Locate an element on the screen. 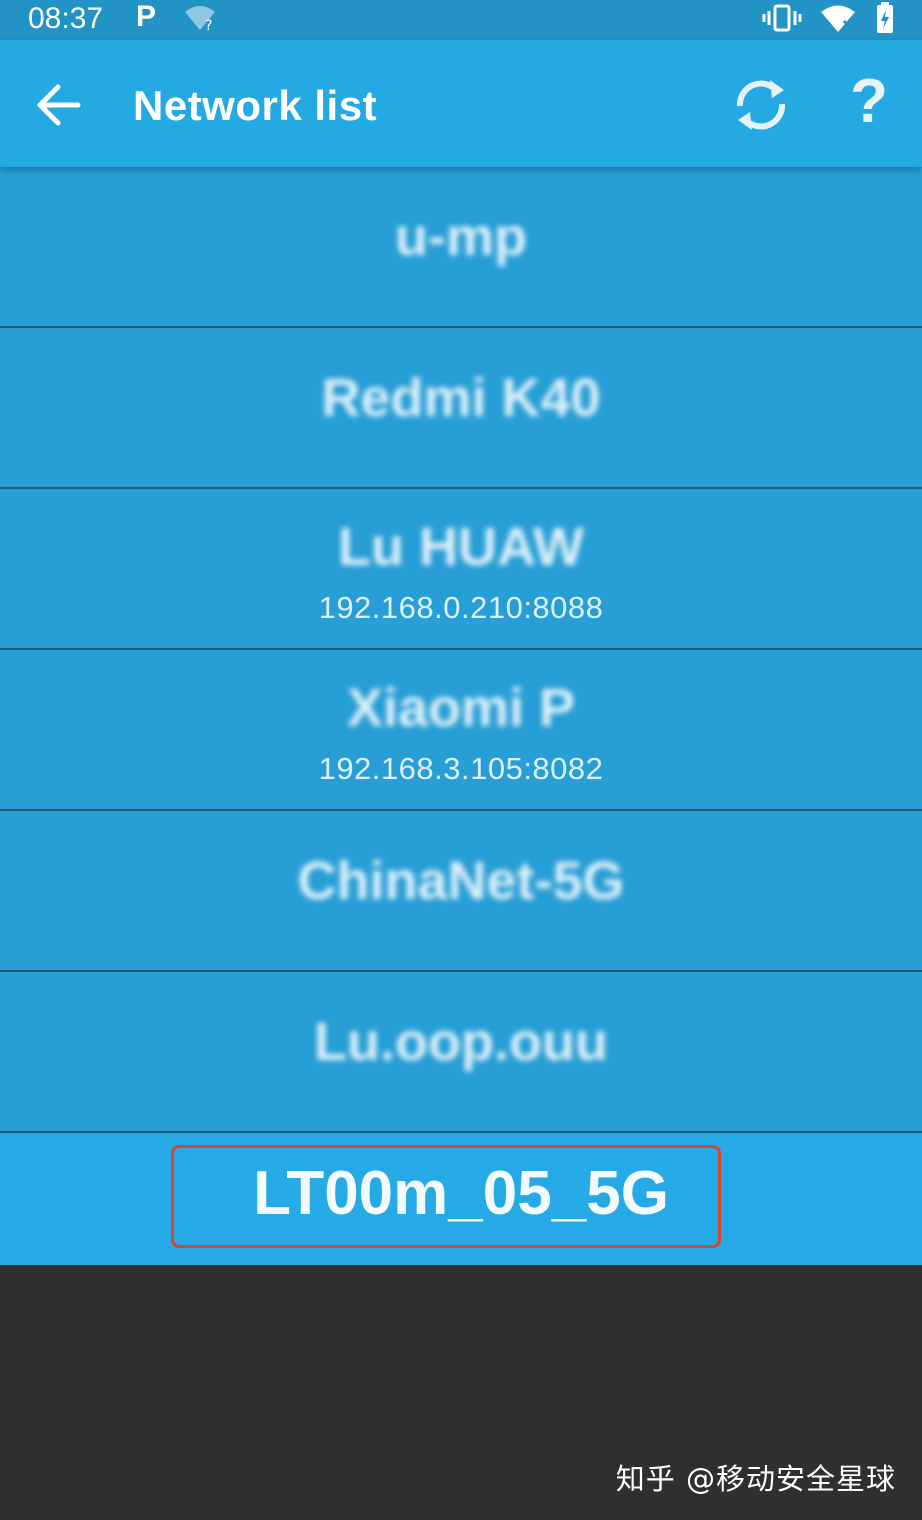  status-bar: 08:37 P ? is located at coordinates (461, 20).